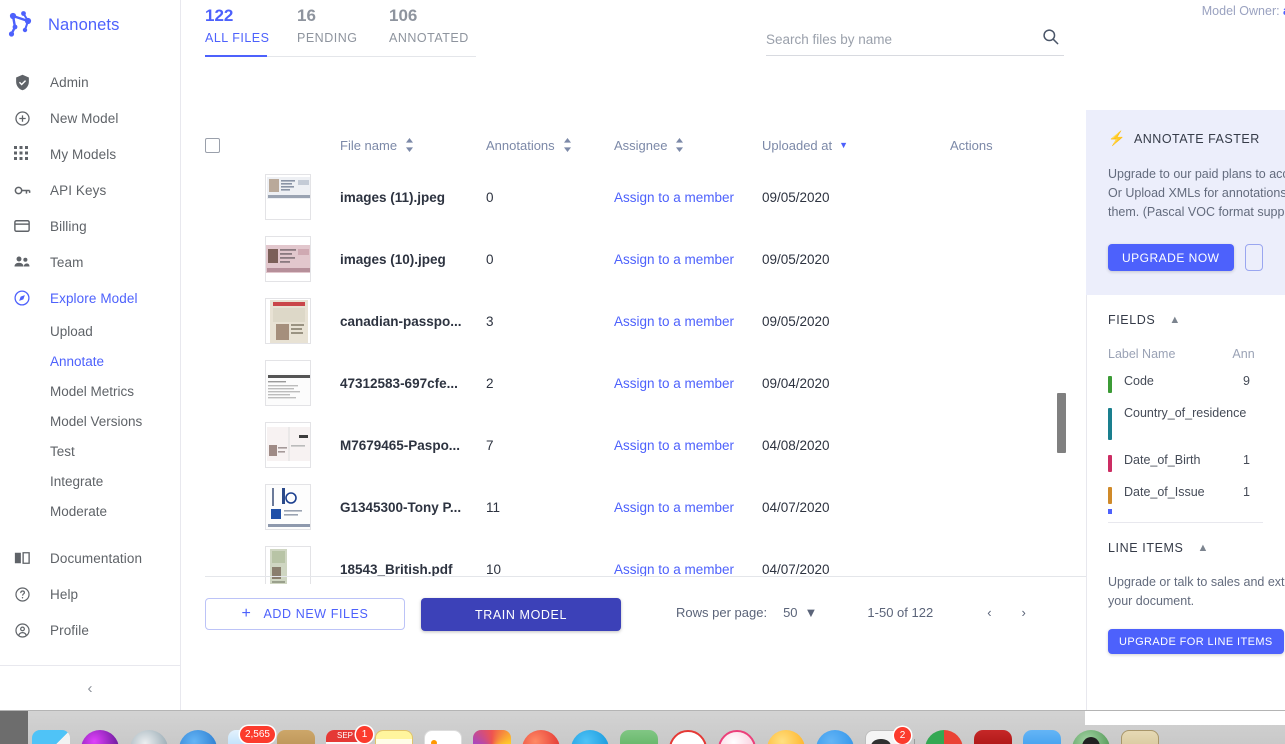 This screenshot has height=744, width=1285. What do you see at coordinates (90, 331) in the screenshot?
I see `sidebar-item-upload: Upload` at bounding box center [90, 331].